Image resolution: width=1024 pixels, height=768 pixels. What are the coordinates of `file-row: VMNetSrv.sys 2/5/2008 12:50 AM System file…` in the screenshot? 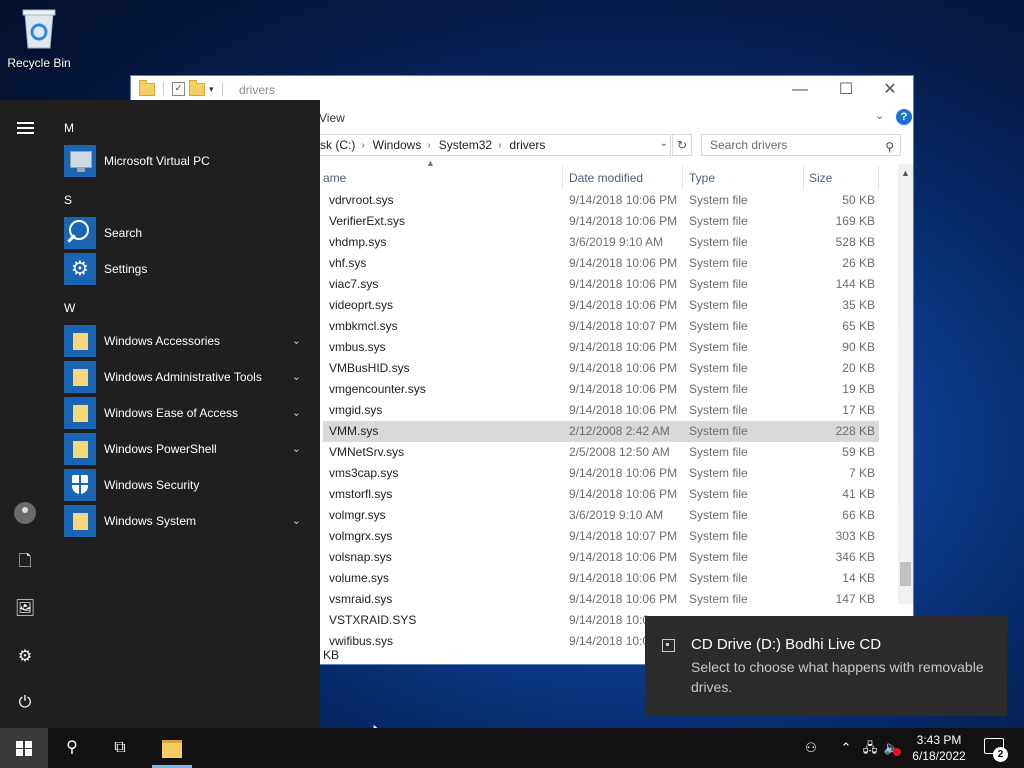 It's located at (601, 452).